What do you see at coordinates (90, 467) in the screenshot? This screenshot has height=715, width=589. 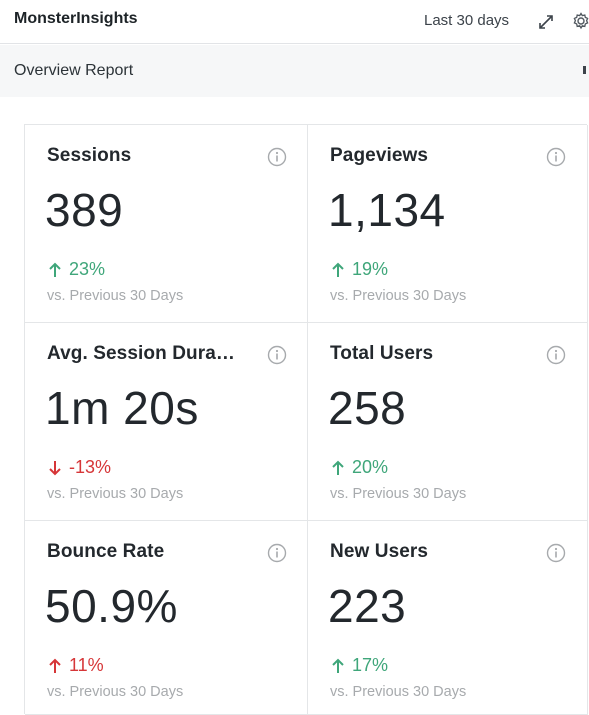 I see `metric-change-value: -13%` at bounding box center [90, 467].